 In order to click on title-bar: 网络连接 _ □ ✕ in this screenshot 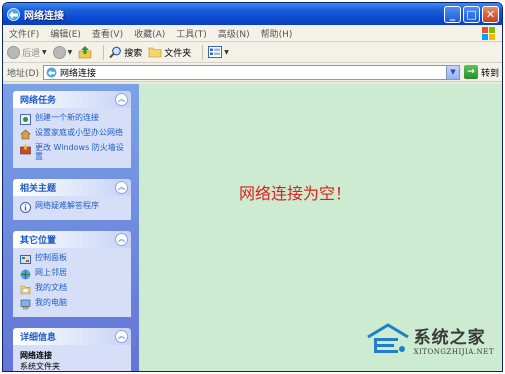, I will do `click(252, 14)`.